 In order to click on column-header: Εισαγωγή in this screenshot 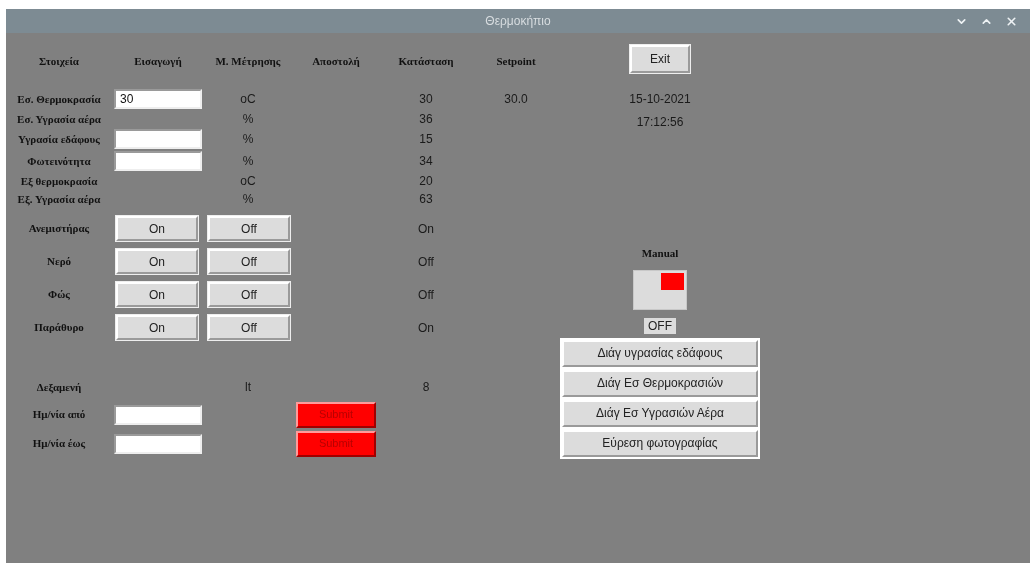, I will do `click(158, 61)`.